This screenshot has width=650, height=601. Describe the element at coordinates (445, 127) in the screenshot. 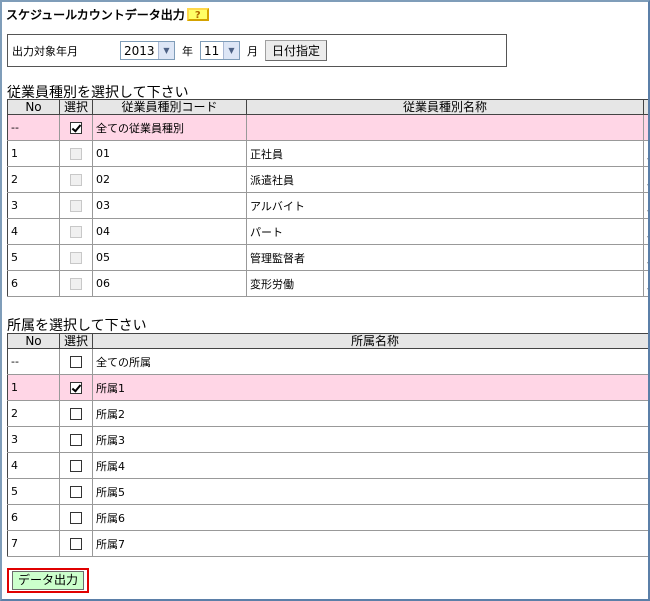

I see `row-name` at that location.